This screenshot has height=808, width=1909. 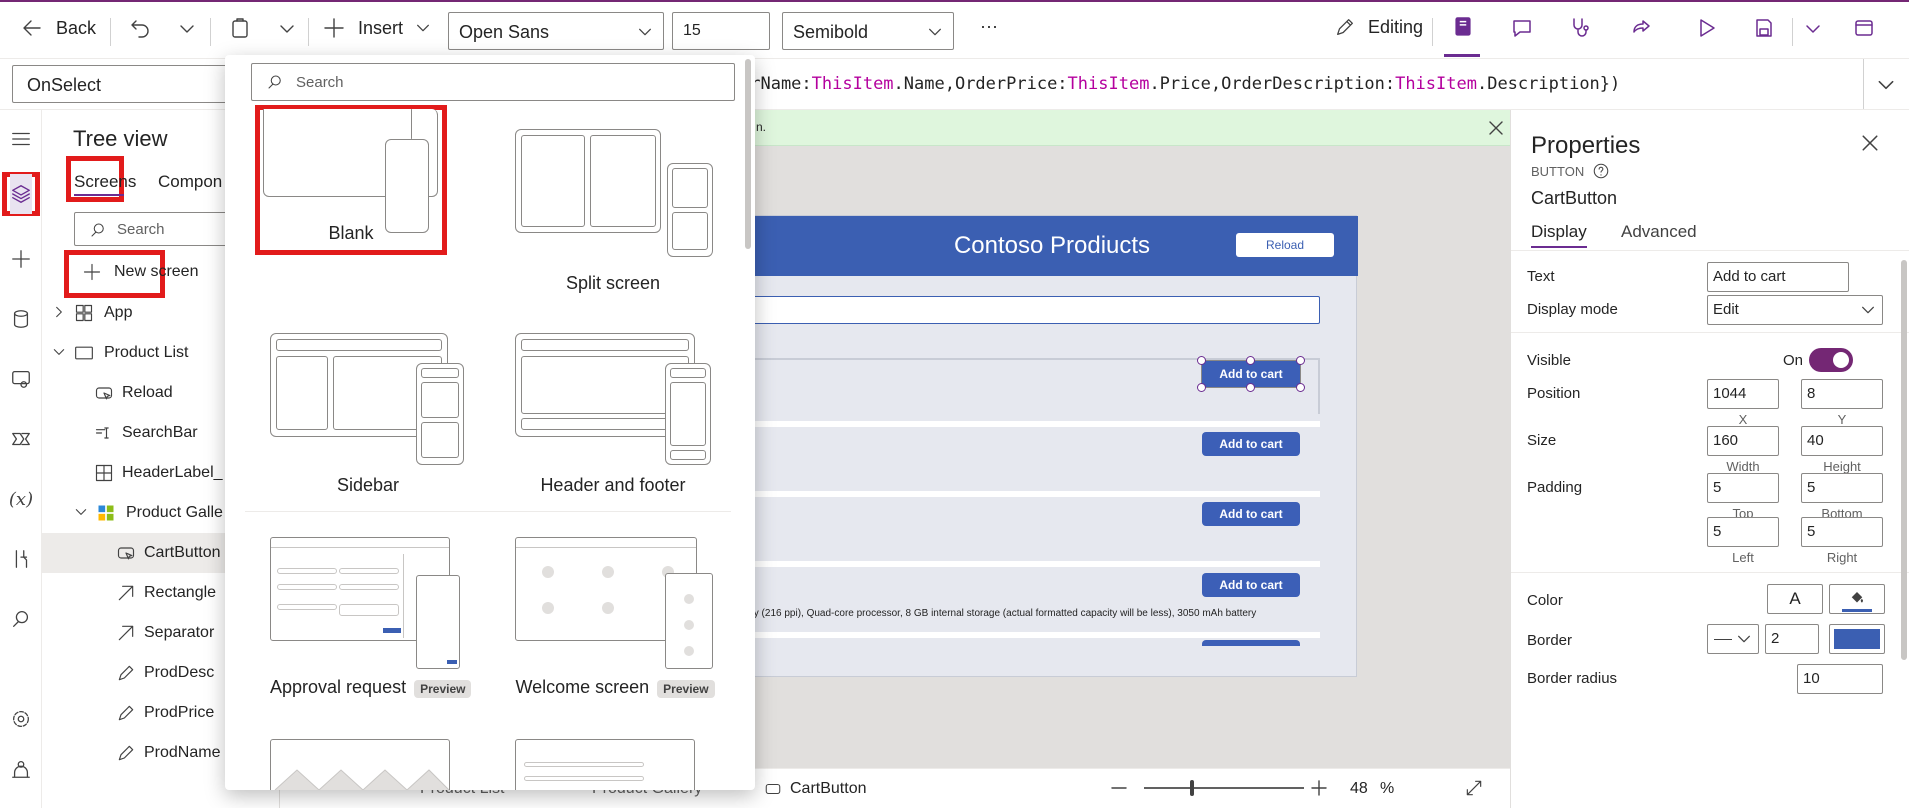 What do you see at coordinates (748, 154) in the screenshot?
I see `flyout-scrollbar` at bounding box center [748, 154].